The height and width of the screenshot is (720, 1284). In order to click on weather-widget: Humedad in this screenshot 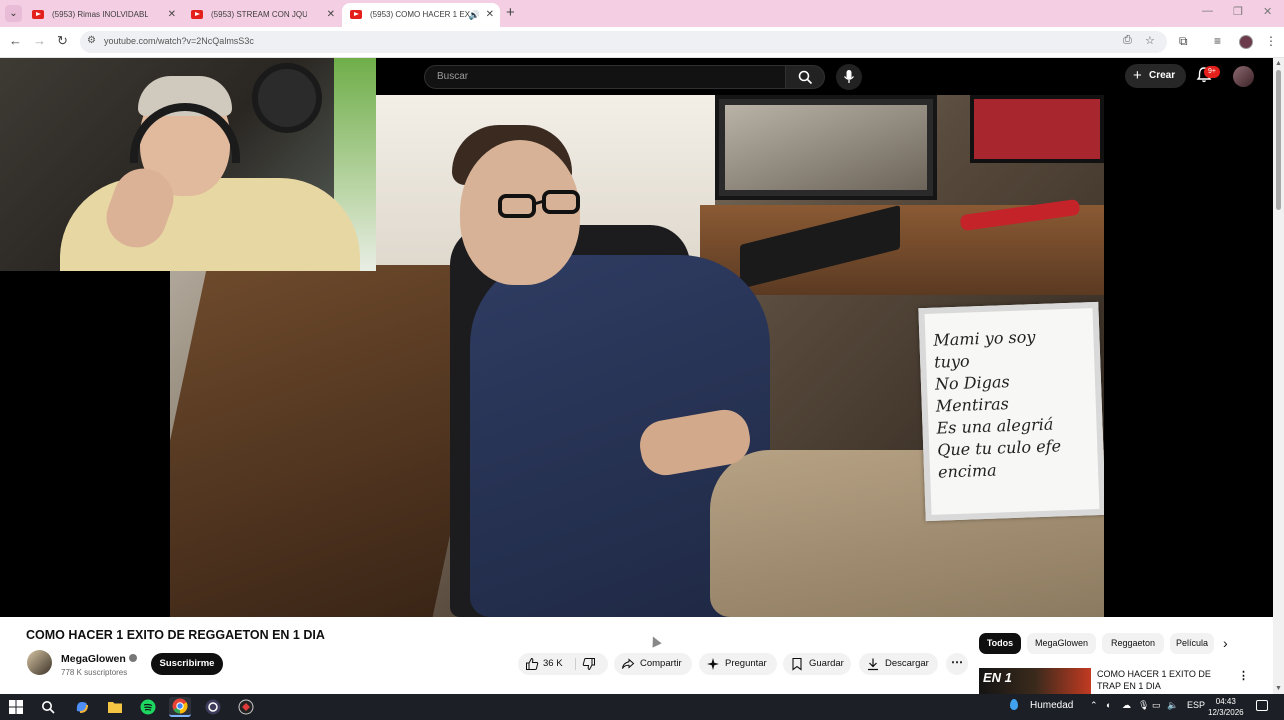, I will do `click(1041, 705)`.